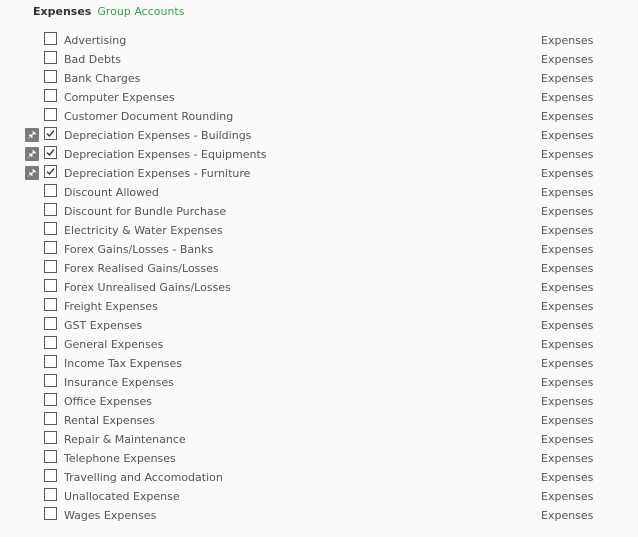 The width and height of the screenshot is (638, 537). What do you see at coordinates (119, 382) in the screenshot?
I see `account-name: Insurance Expenses` at bounding box center [119, 382].